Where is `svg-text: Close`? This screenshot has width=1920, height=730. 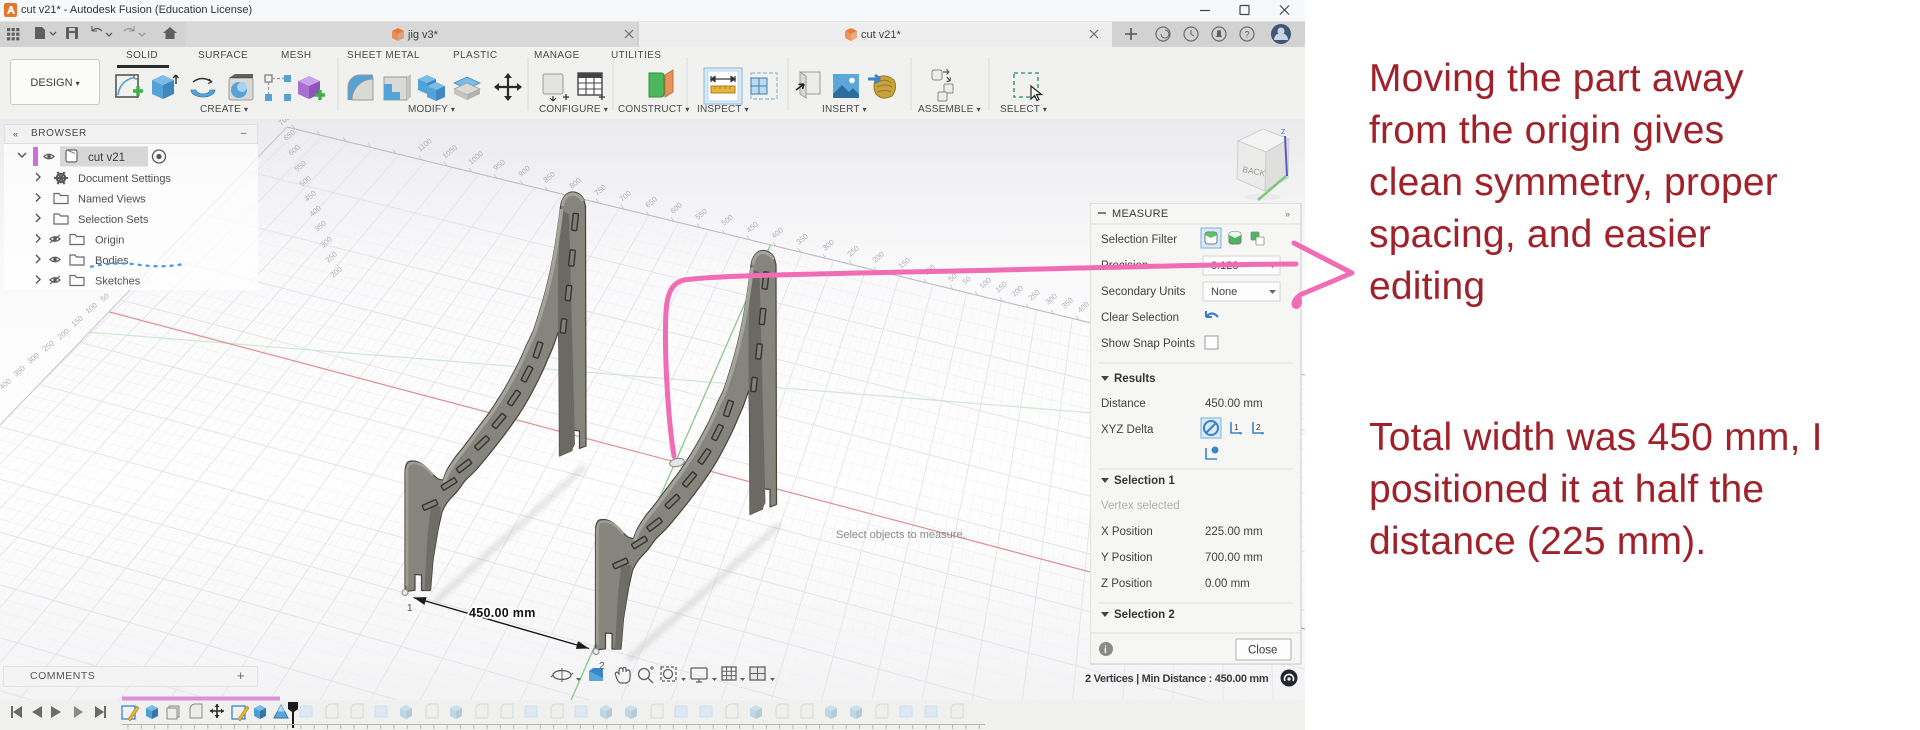
svg-text: Close is located at coordinates (1262, 651).